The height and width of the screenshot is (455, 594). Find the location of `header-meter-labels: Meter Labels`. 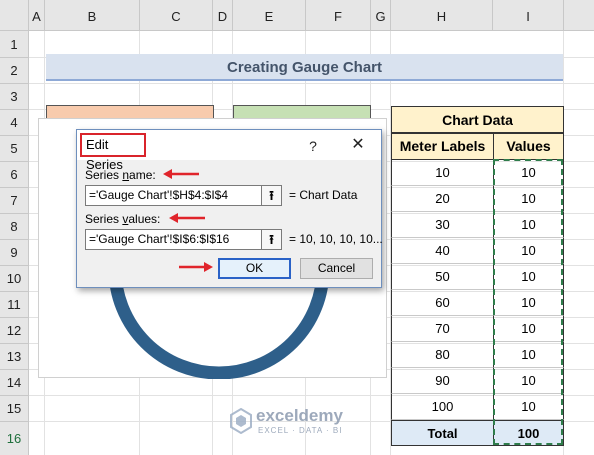

header-meter-labels: Meter Labels is located at coordinates (442, 146).